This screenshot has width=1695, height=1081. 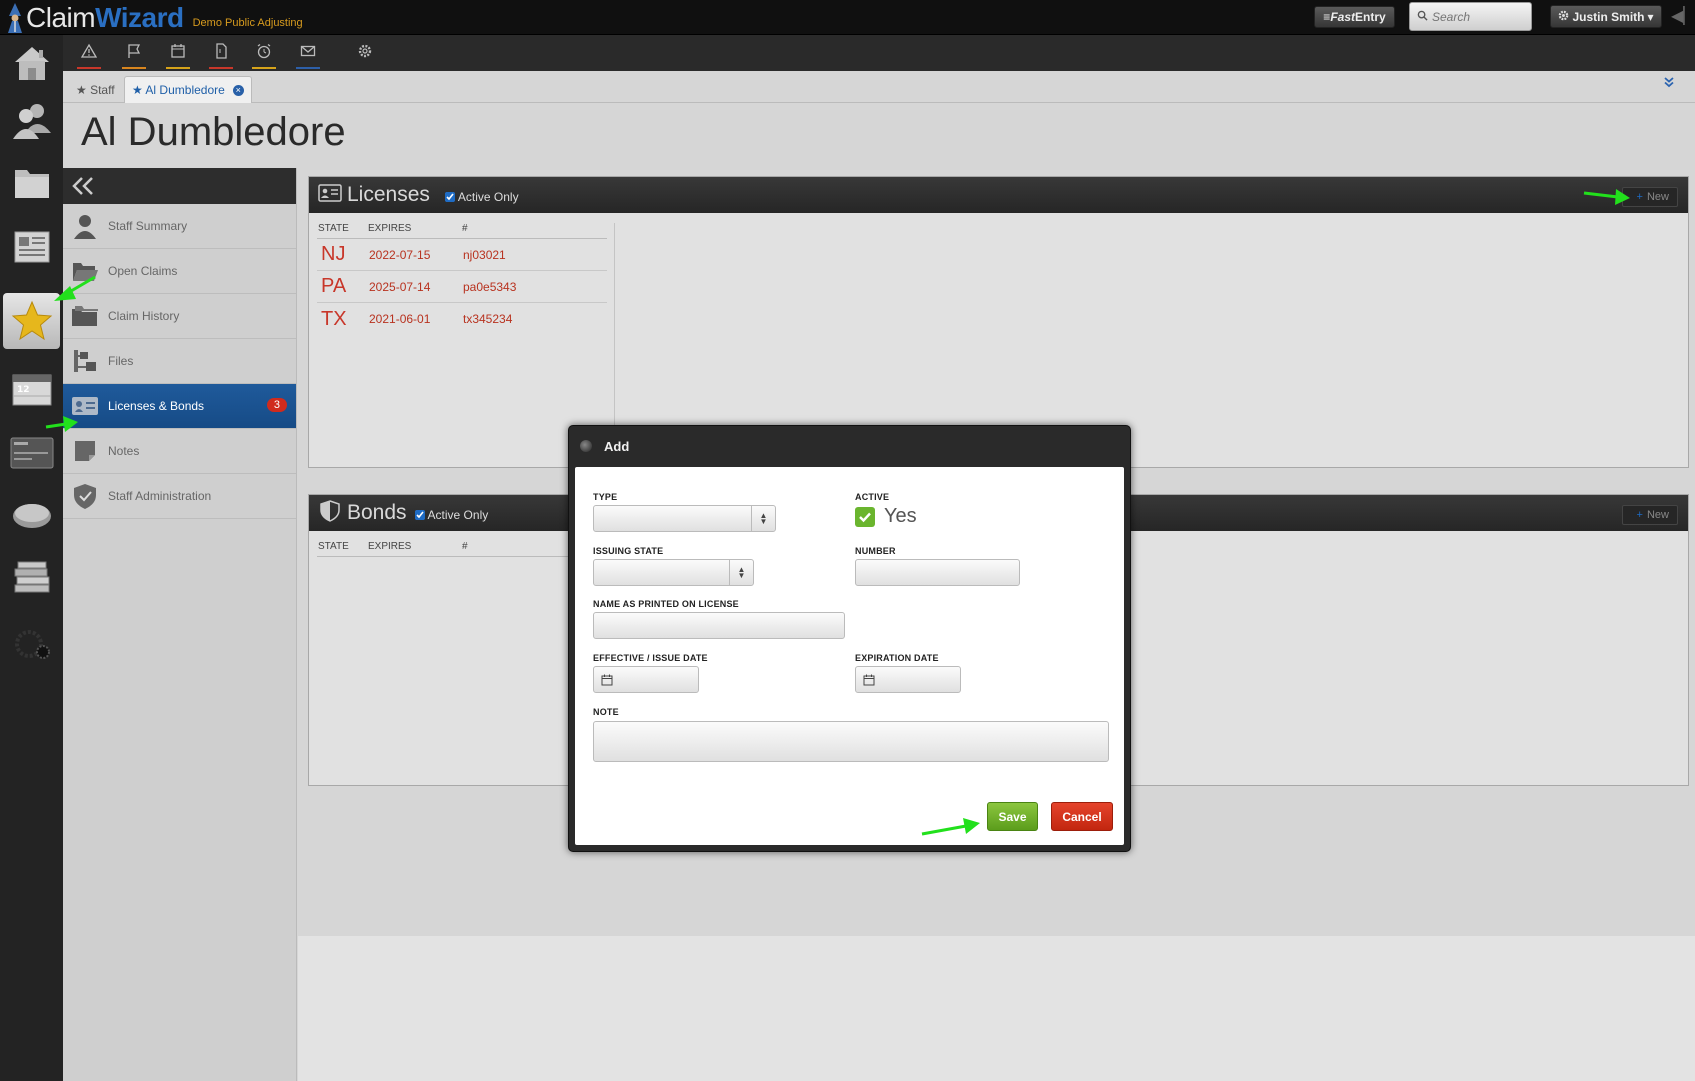 What do you see at coordinates (1606, 16) in the screenshot?
I see `user-menu-button: Justin Smith ▾` at bounding box center [1606, 16].